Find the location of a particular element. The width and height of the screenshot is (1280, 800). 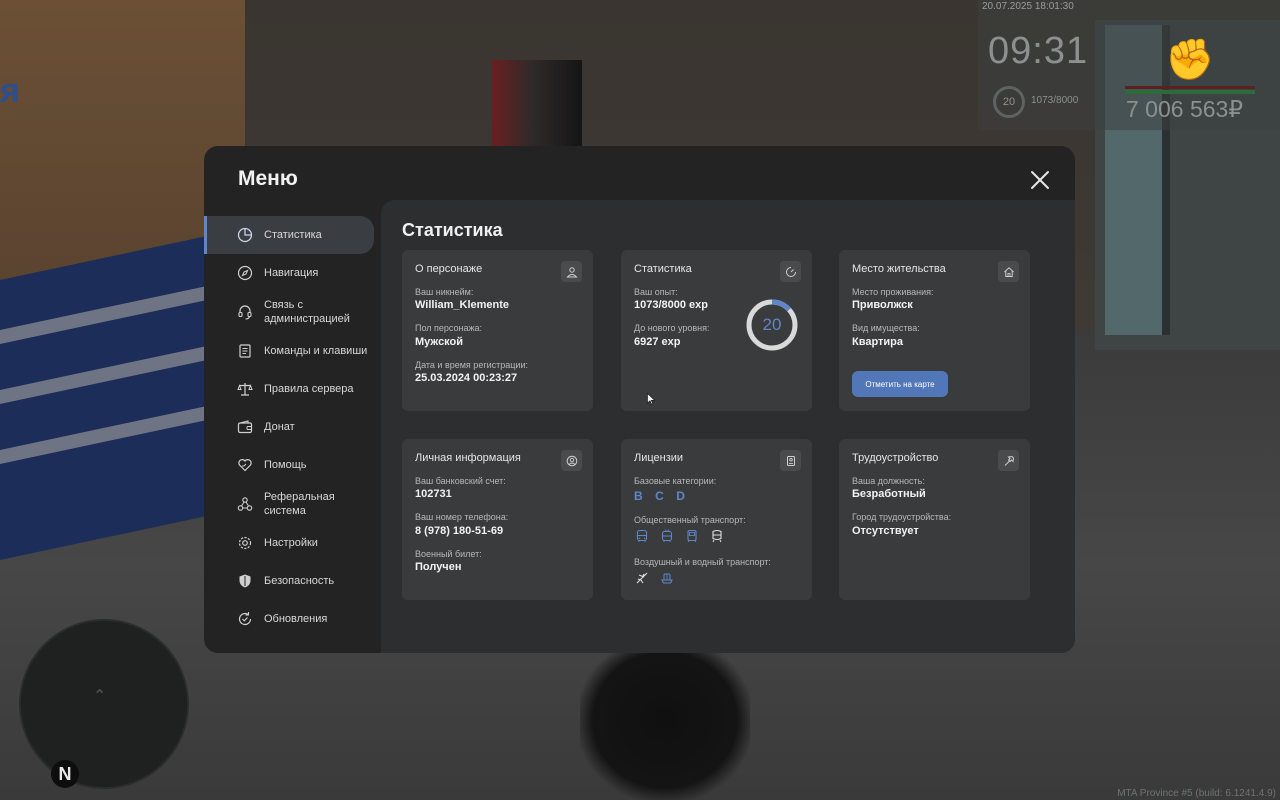

personal-info-button is located at coordinates (571, 460).